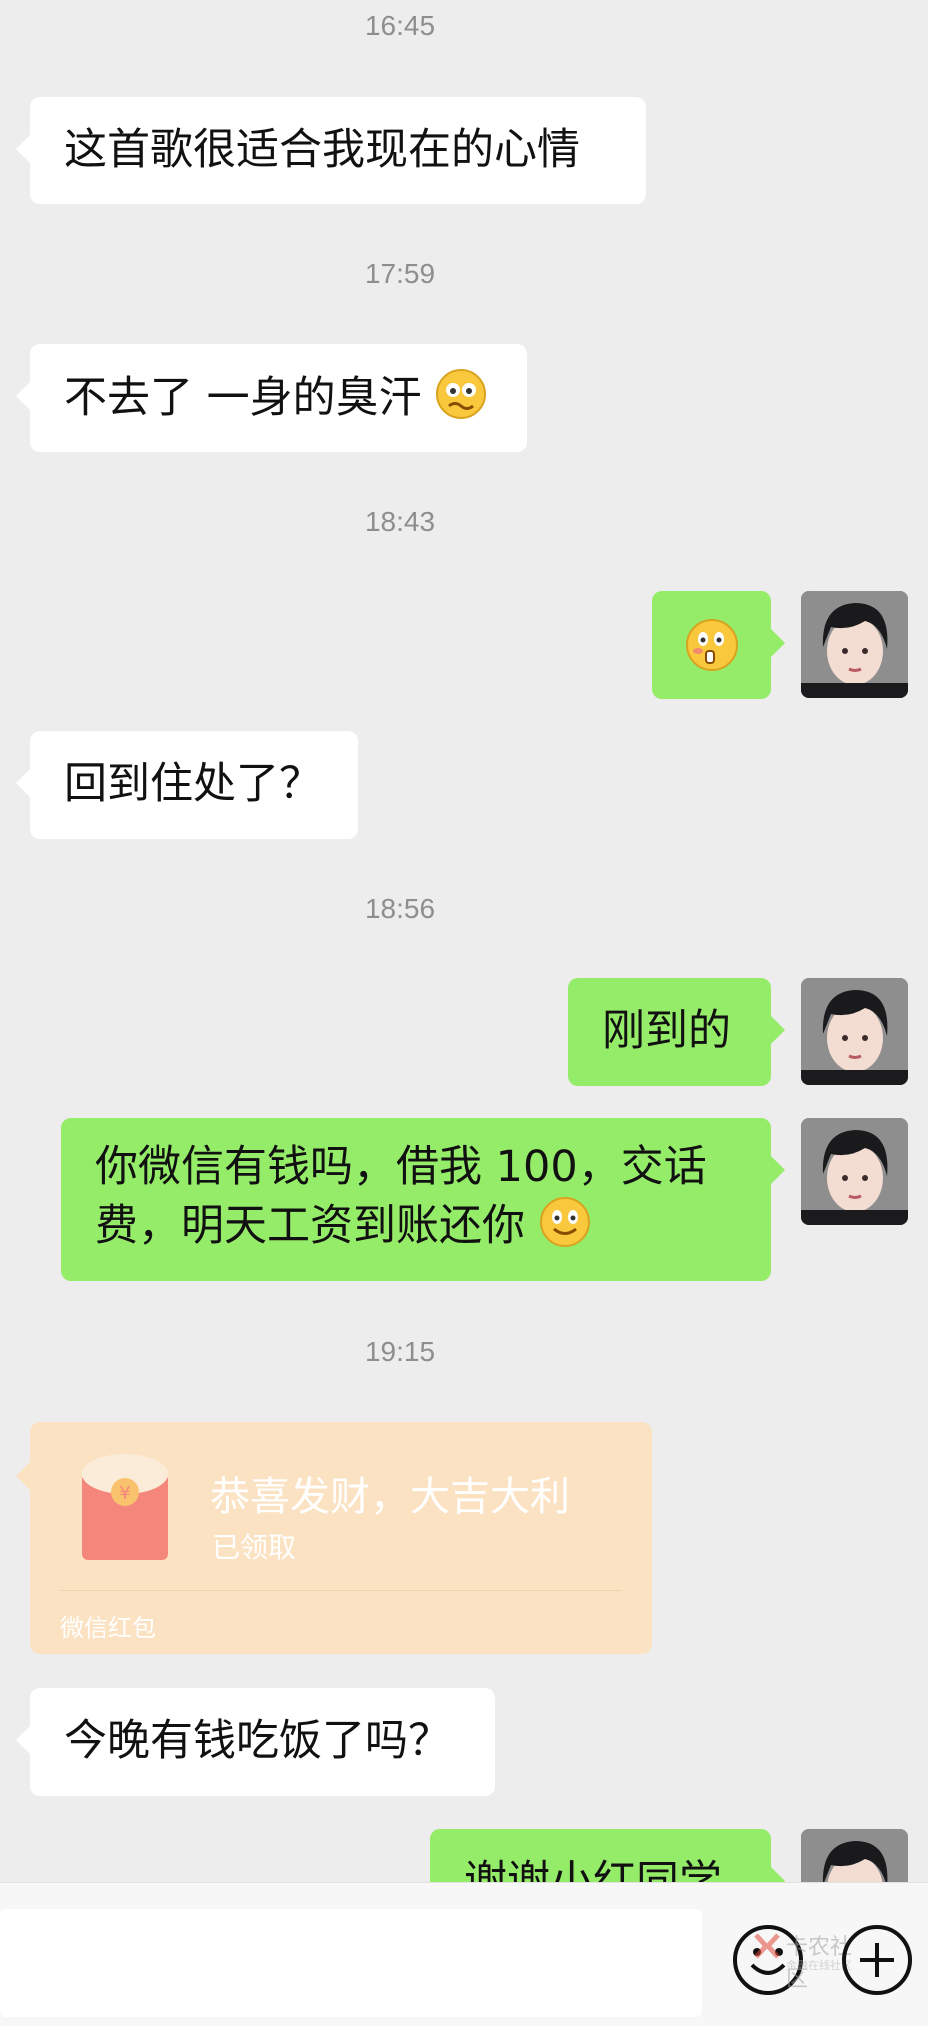 Image resolution: width=928 pixels, height=2026 pixels. Describe the element at coordinates (243, 398) in the screenshot. I see `message-text: 不去了 一身的臭汗` at that location.